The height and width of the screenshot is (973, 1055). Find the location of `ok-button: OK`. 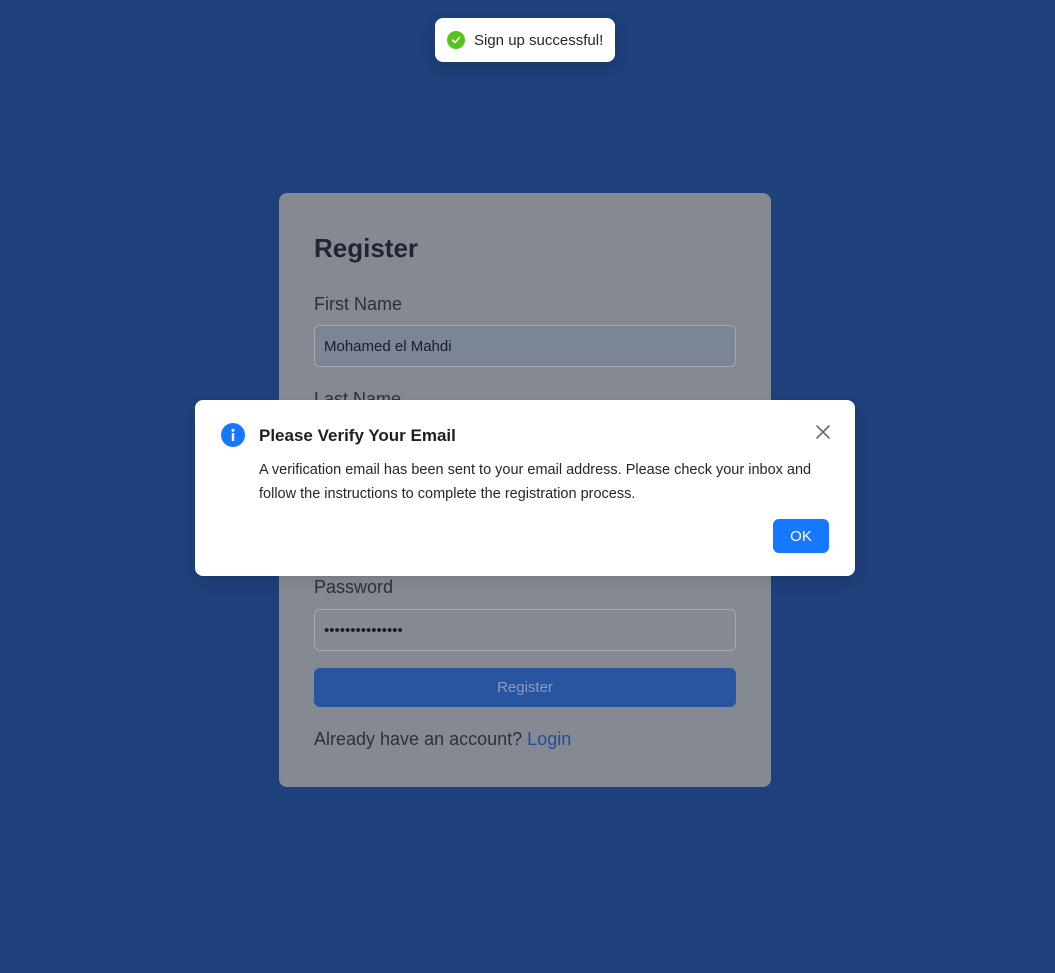

ok-button: OK is located at coordinates (801, 536).